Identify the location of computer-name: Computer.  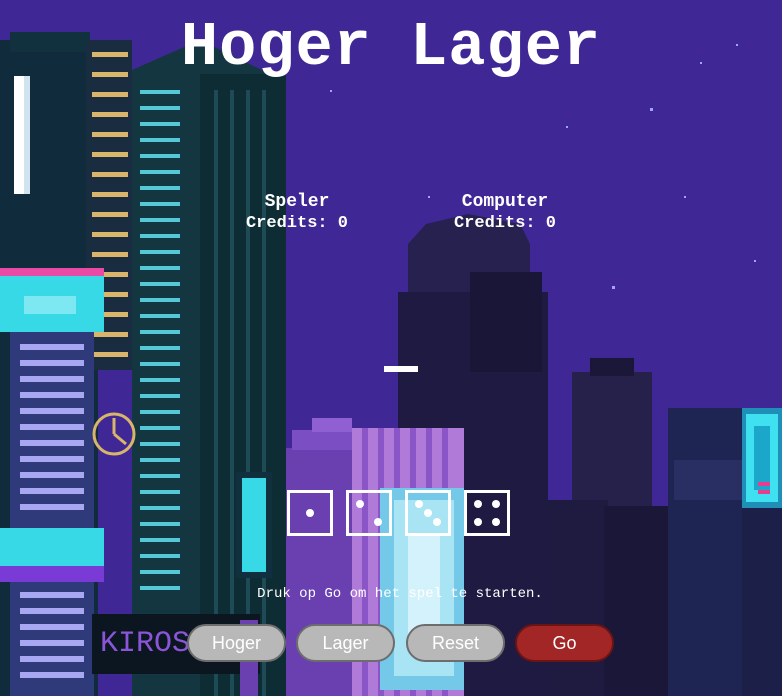
(505, 202).